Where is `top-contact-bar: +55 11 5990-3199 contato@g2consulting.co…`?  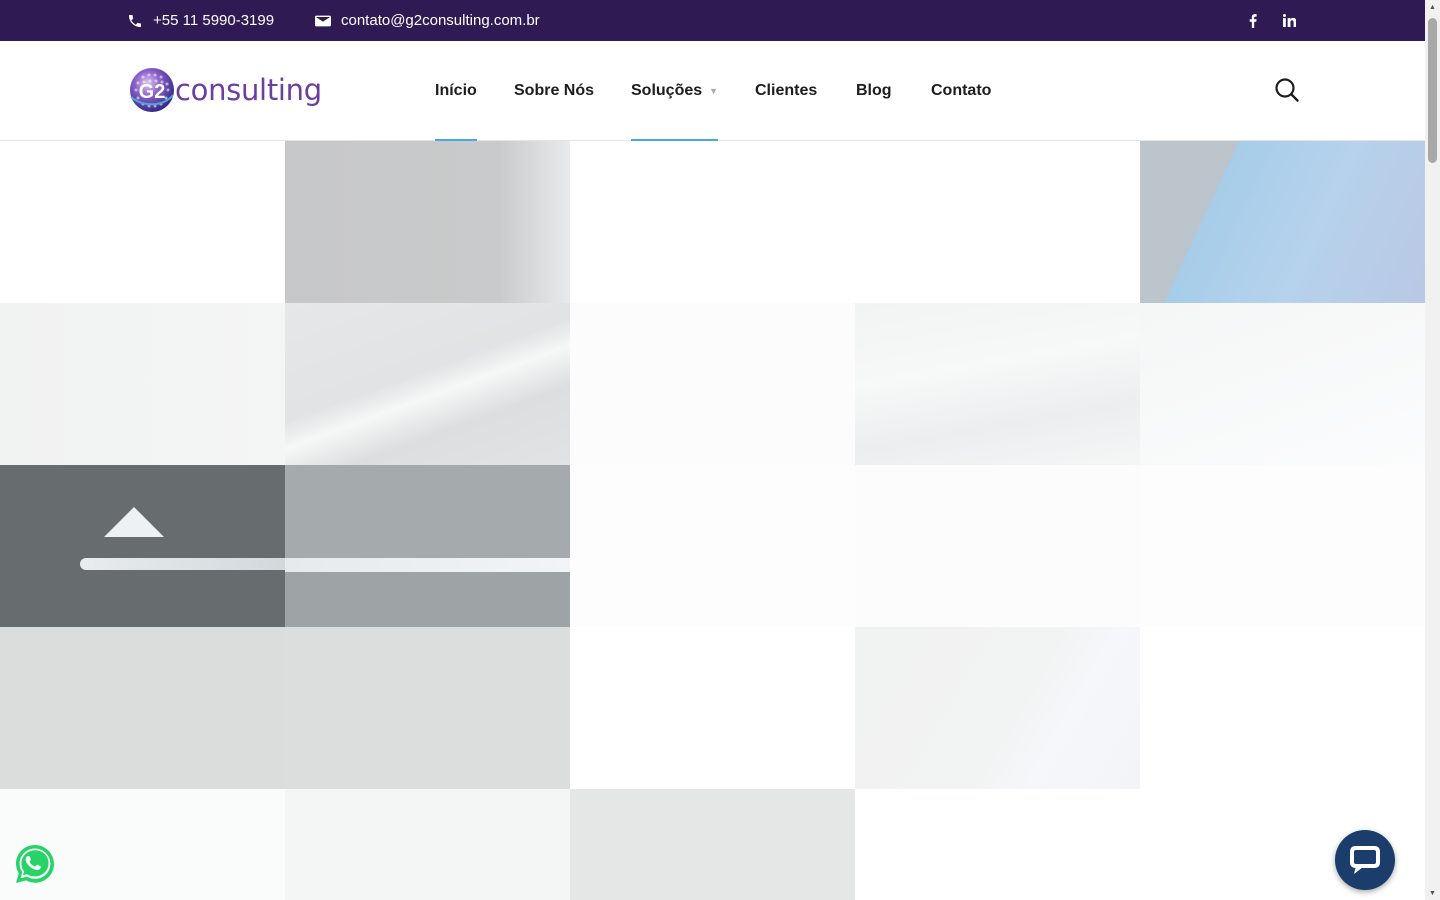 top-contact-bar: +55 11 5990-3199 contato@g2consulting.co… is located at coordinates (712, 20).